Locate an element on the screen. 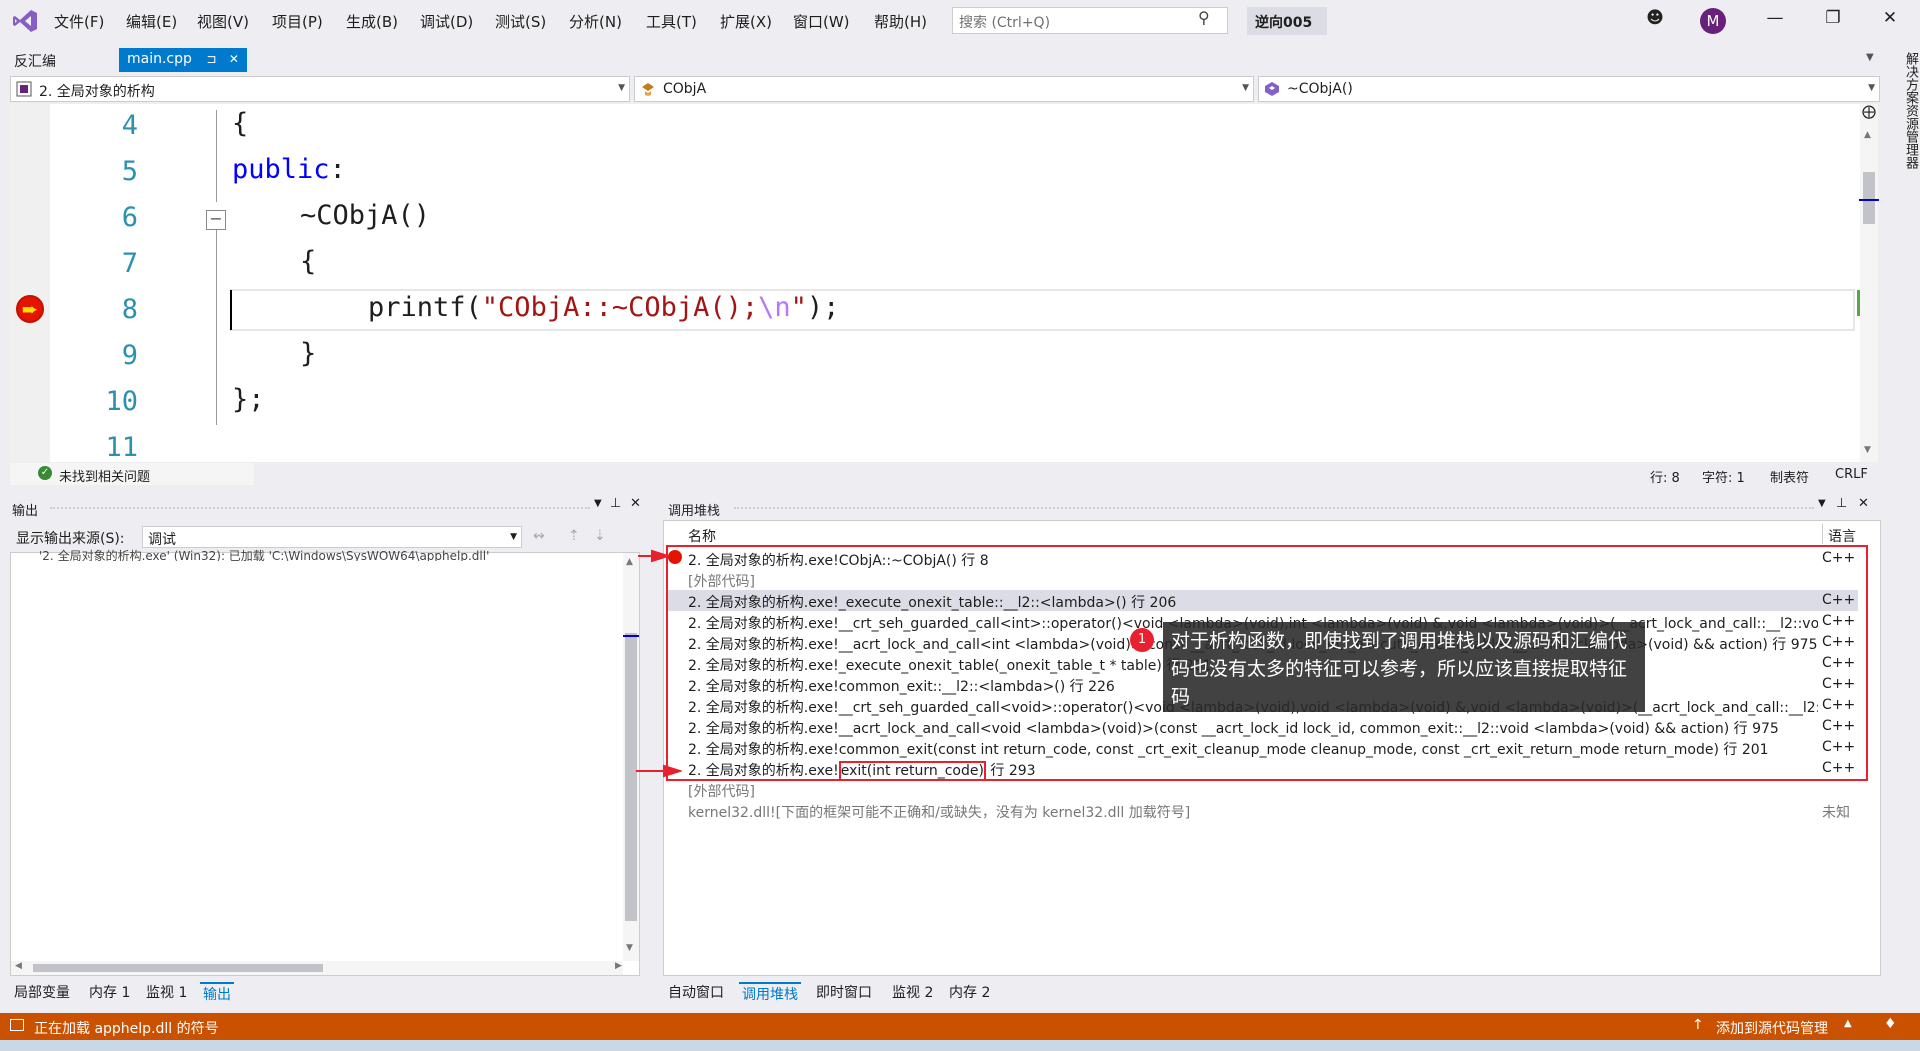  tab-memory-1: 内存 1 is located at coordinates (109, 992).